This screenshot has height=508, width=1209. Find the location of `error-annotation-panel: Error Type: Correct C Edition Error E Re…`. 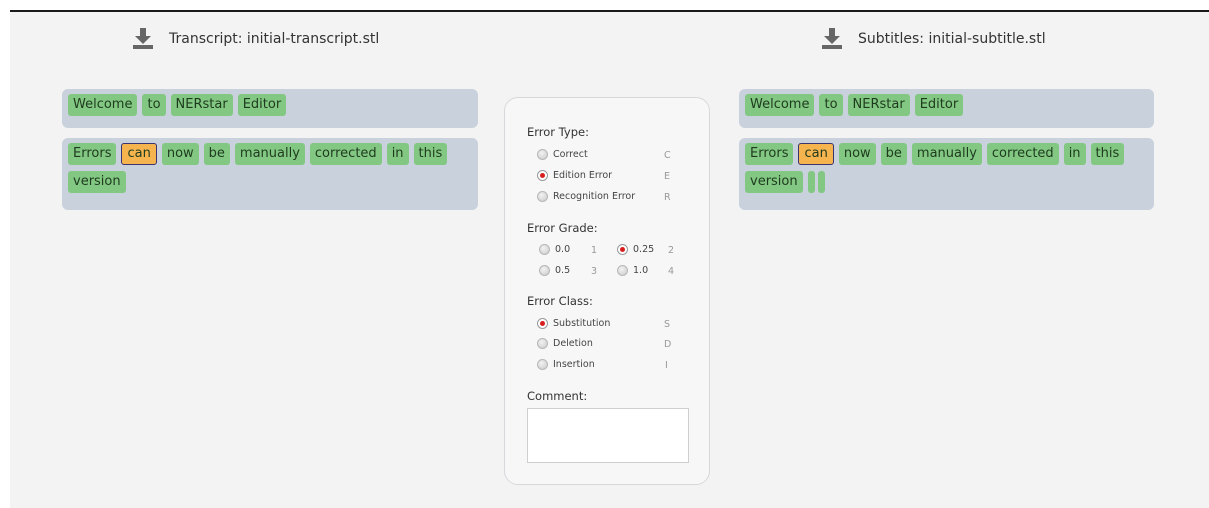

error-annotation-panel: Error Type: Correct C Edition Error E Re… is located at coordinates (607, 291).